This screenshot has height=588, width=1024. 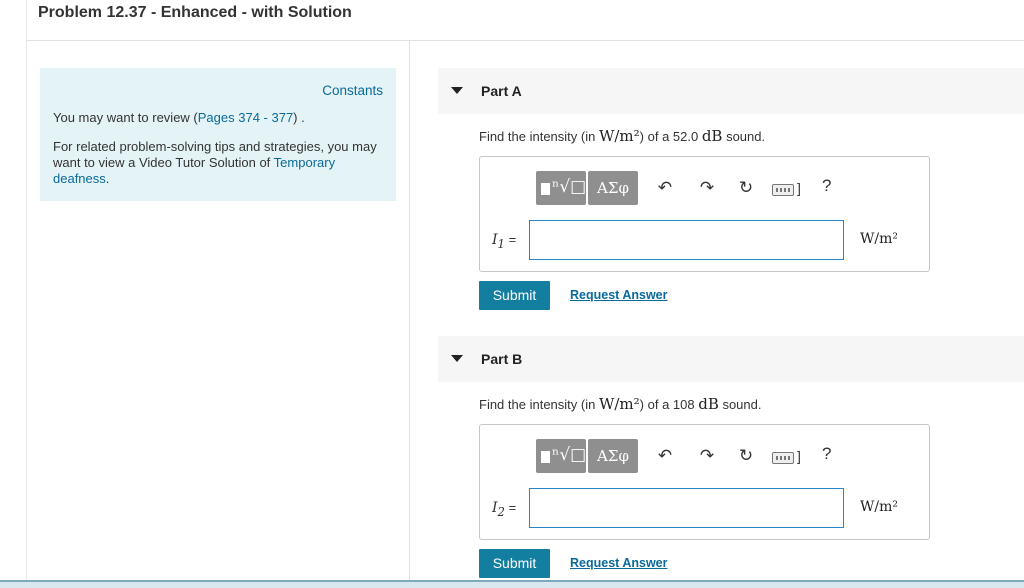 I want to click on page-title: Problem 12.37 - Enhanced - with Solution, so click(x=195, y=12).